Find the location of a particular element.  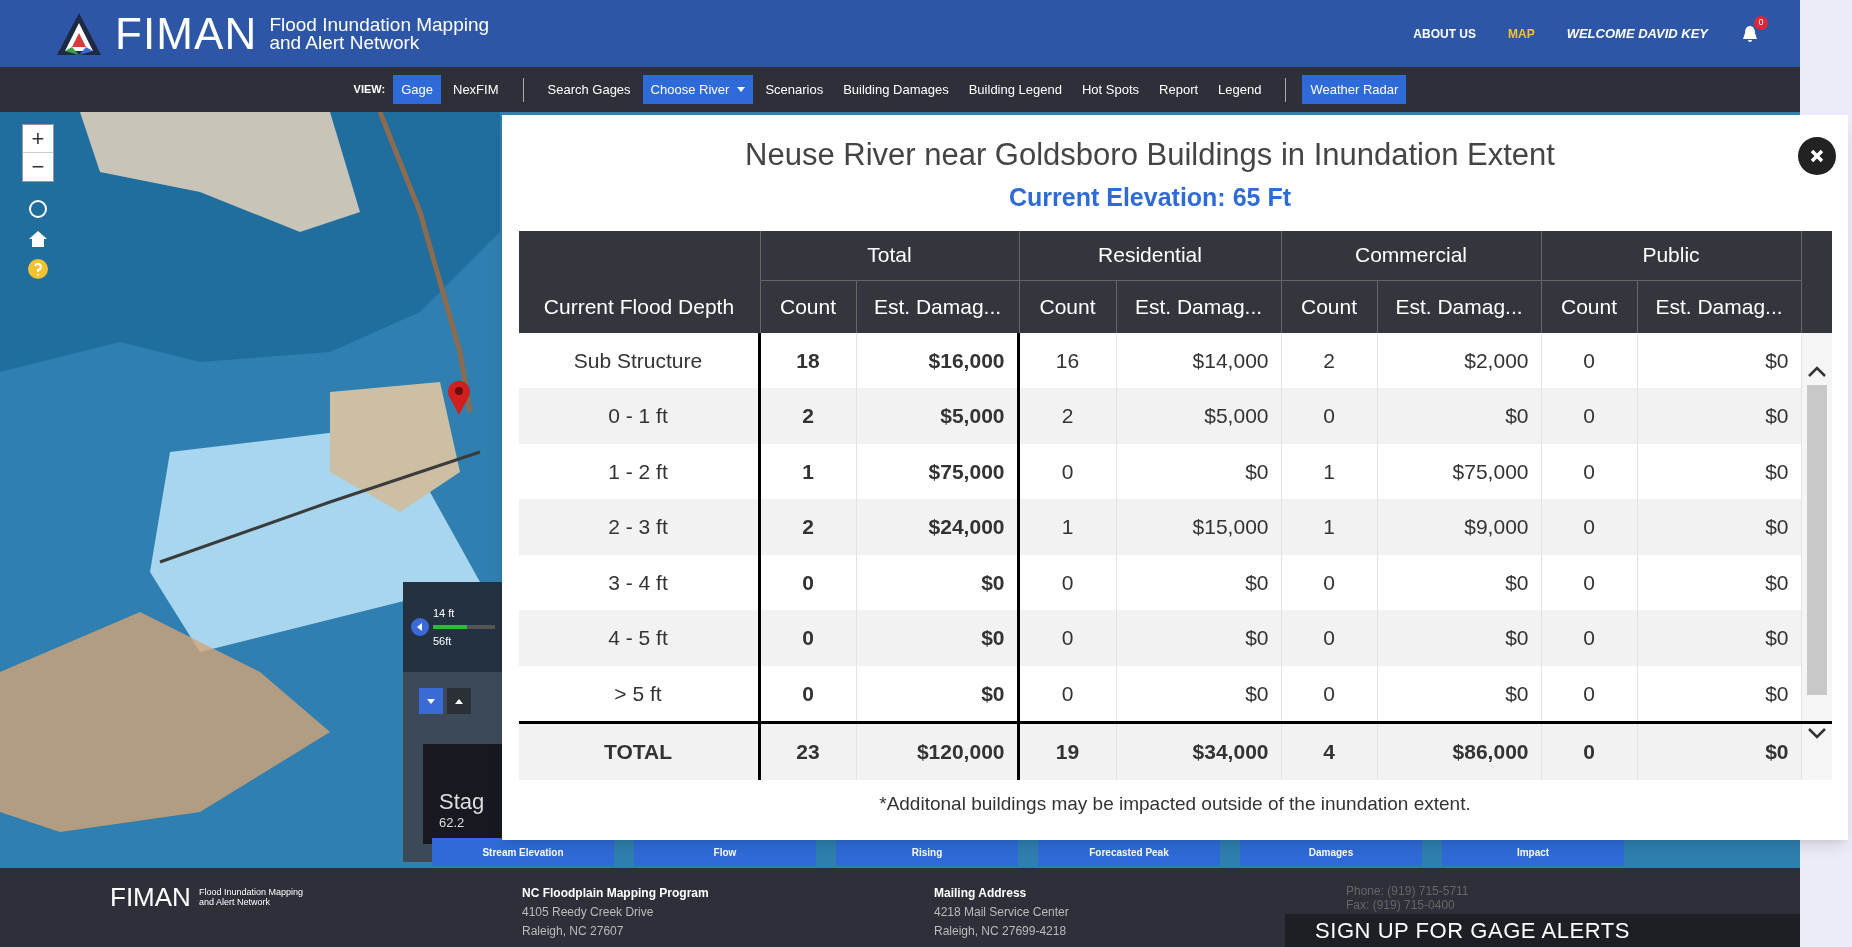

up-button is located at coordinates (459, 701).